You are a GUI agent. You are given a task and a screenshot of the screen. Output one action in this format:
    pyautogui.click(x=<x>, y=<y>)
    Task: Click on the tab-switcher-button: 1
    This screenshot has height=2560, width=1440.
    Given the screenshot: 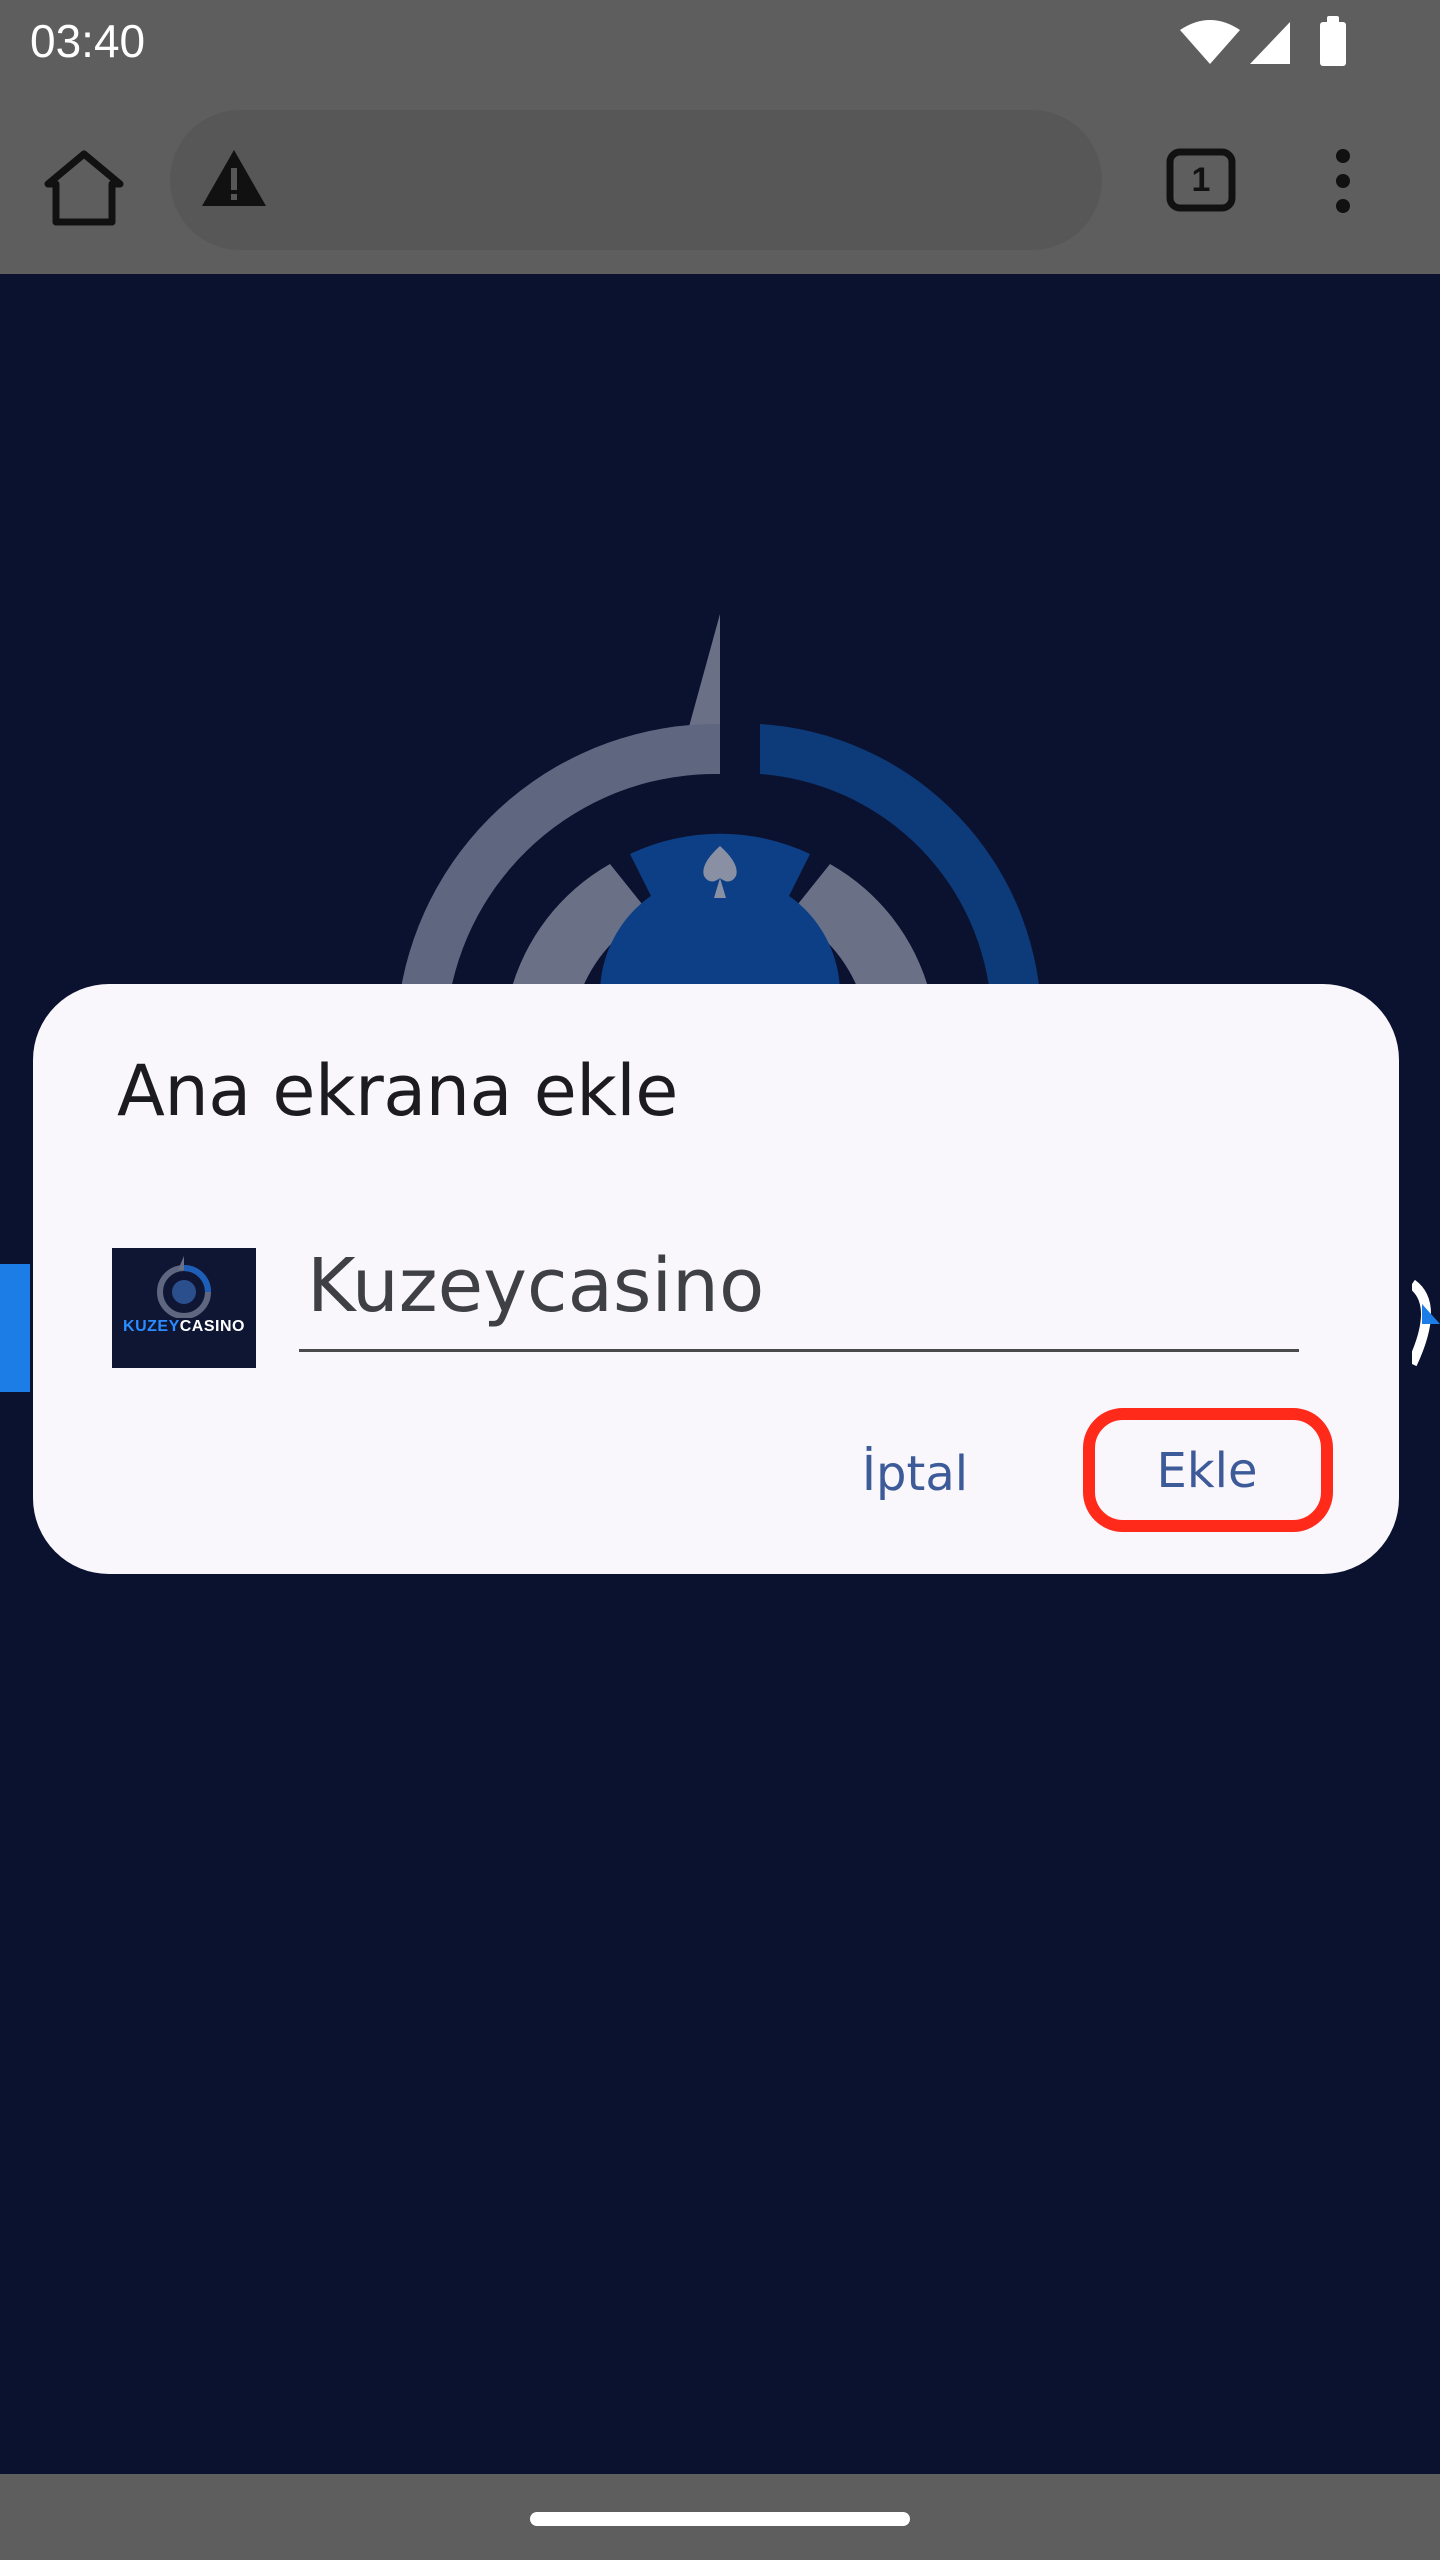 What is the action you would take?
    pyautogui.click(x=1201, y=180)
    